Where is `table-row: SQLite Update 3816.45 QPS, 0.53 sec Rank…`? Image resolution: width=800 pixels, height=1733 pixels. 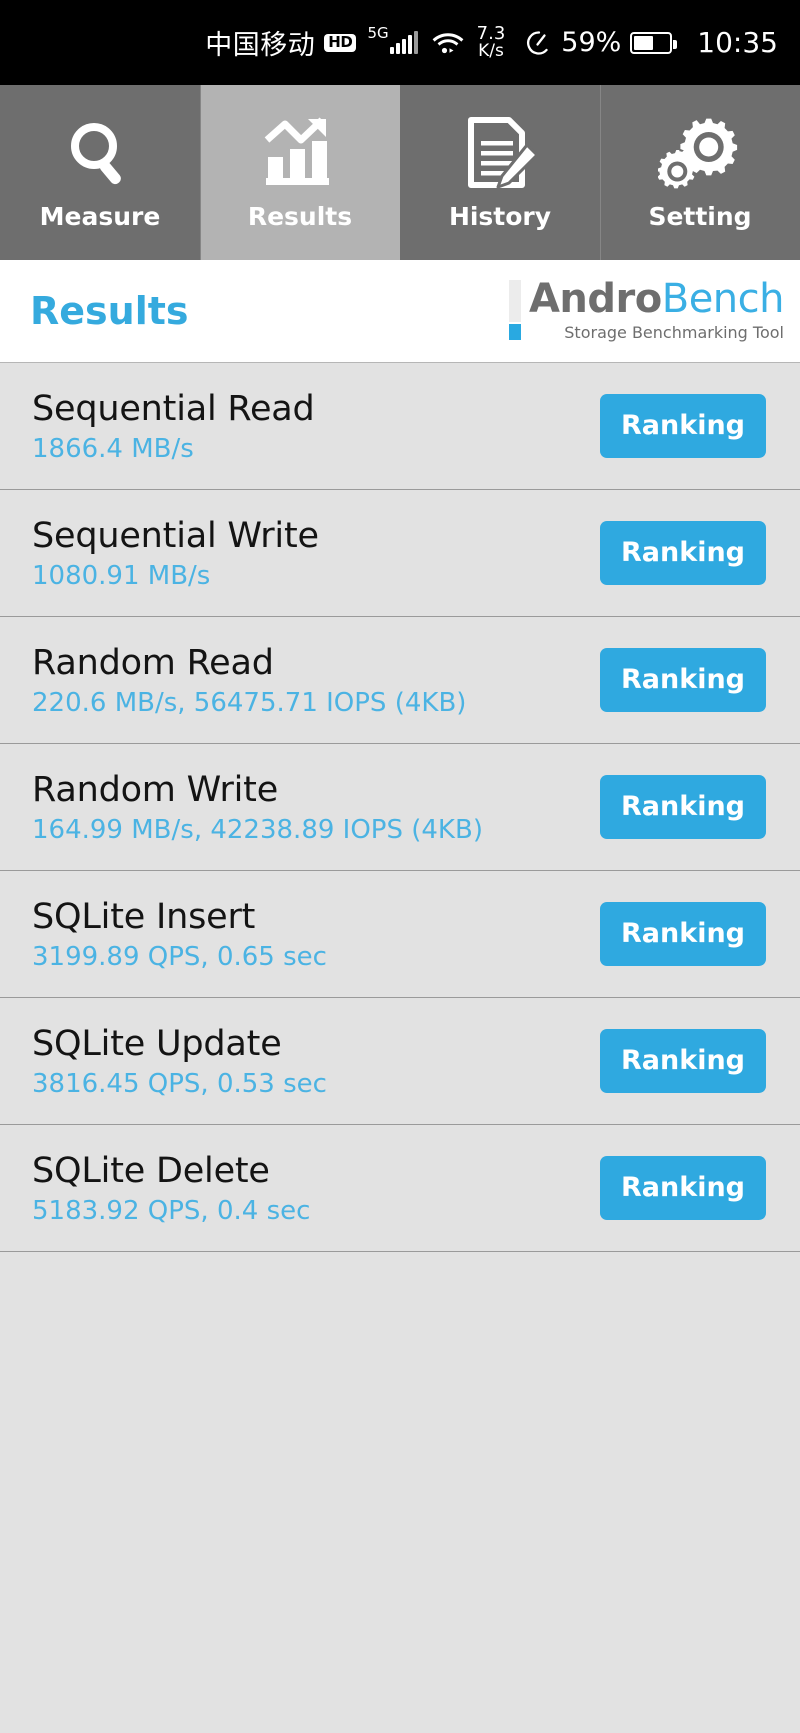
table-row: SQLite Update 3816.45 QPS, 0.53 sec Rank… is located at coordinates (400, 1061).